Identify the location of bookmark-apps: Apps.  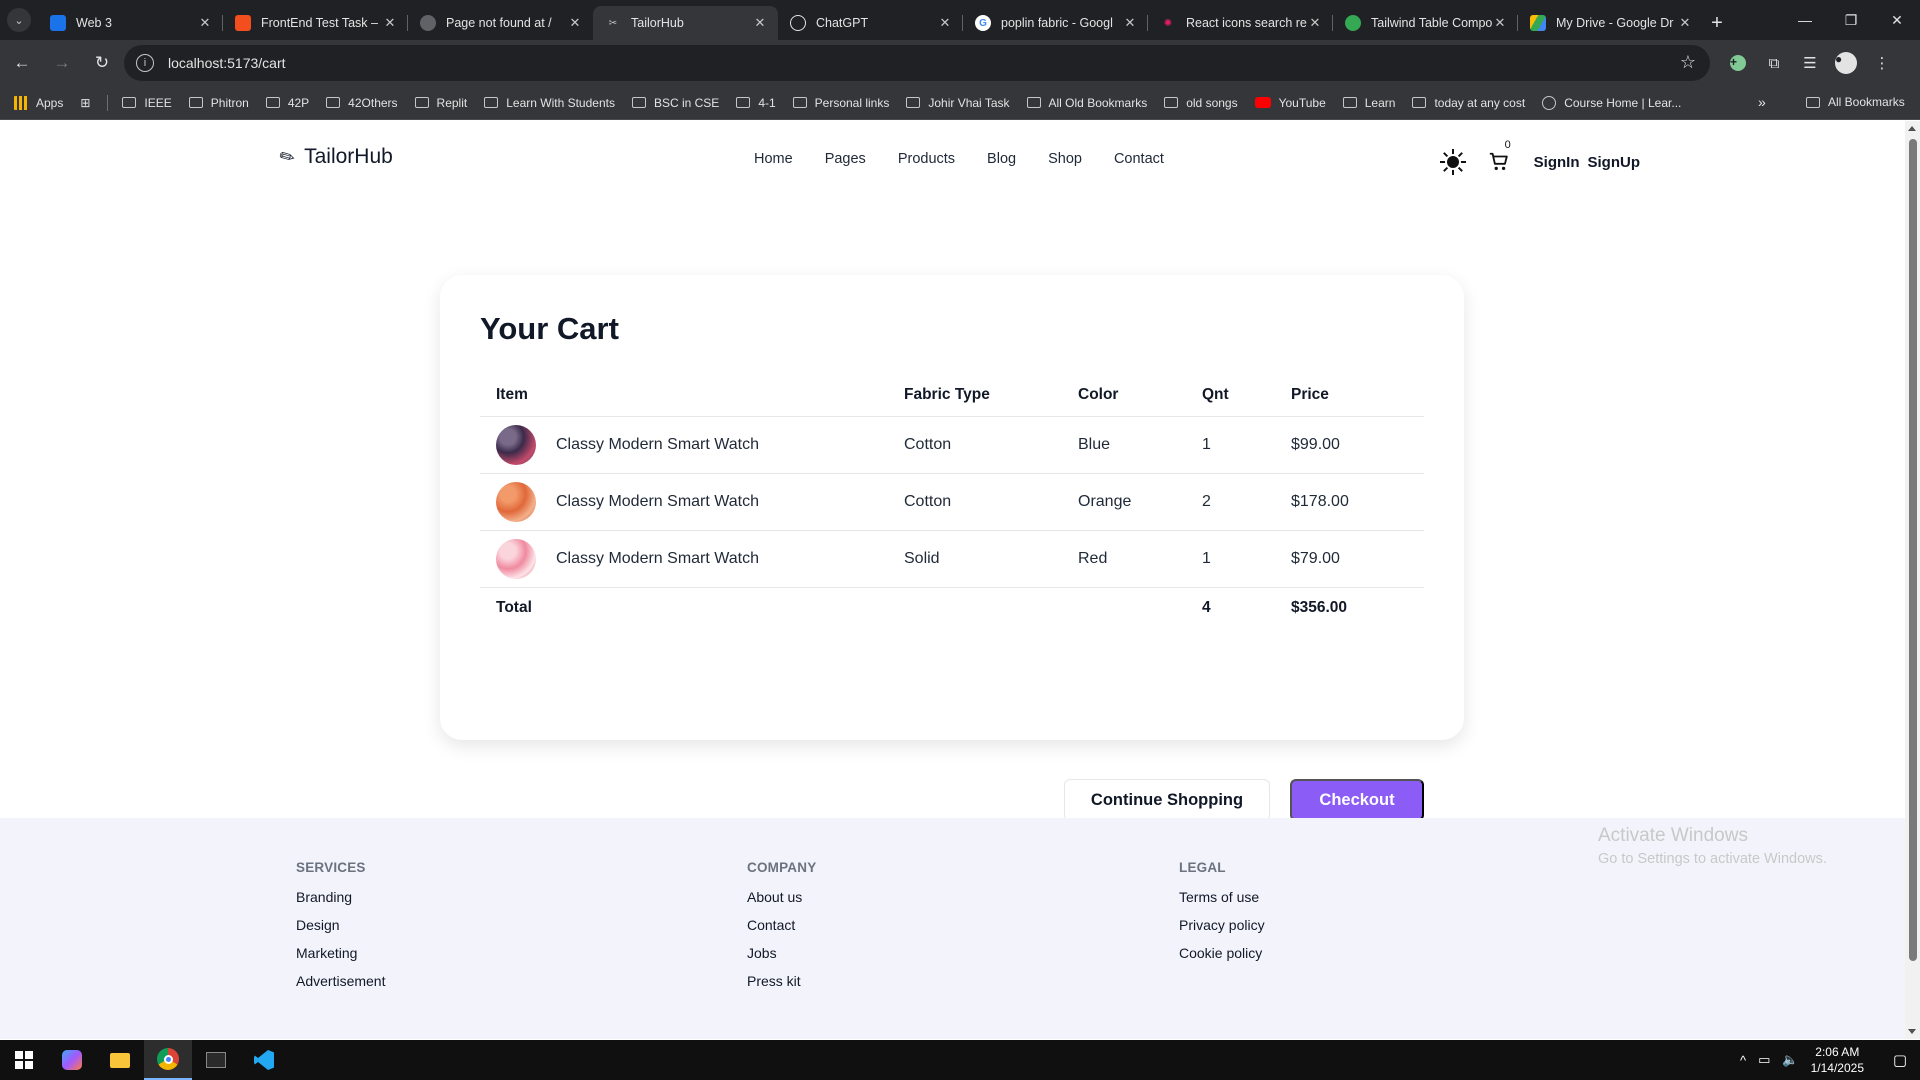
(38, 102).